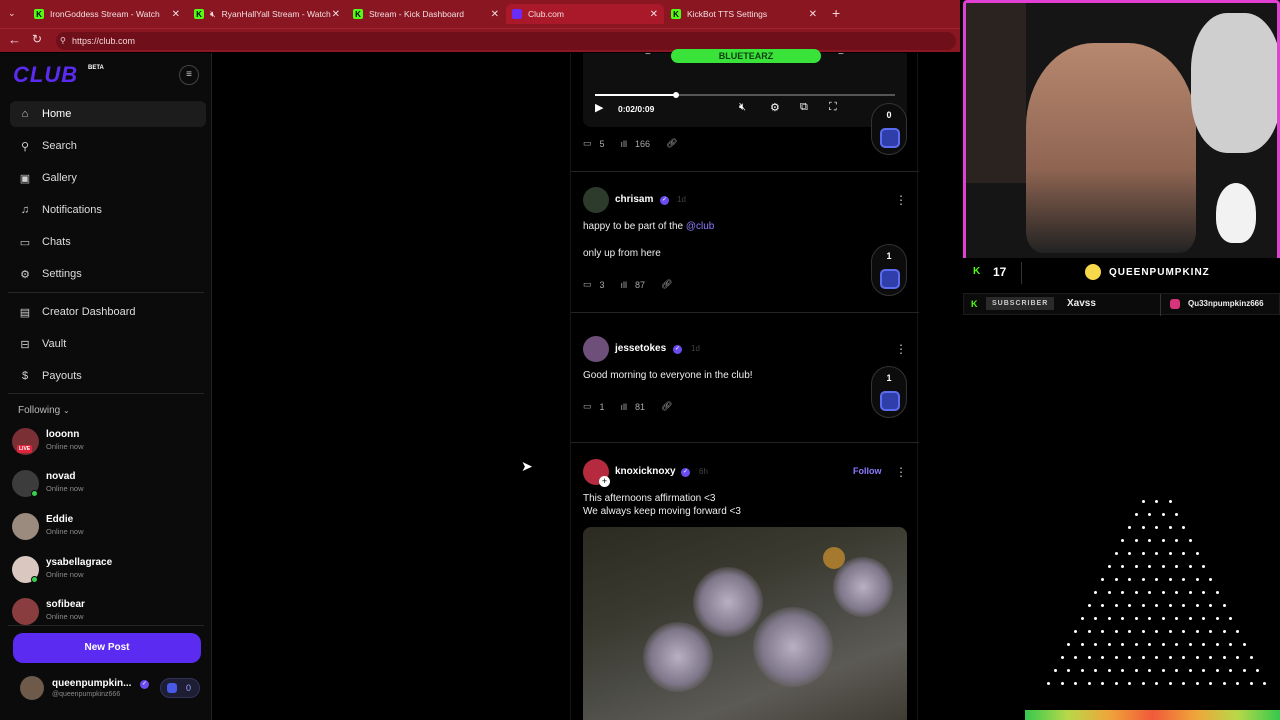 The image size is (1280, 720). I want to click on following-name: sofibear, so click(65, 604).